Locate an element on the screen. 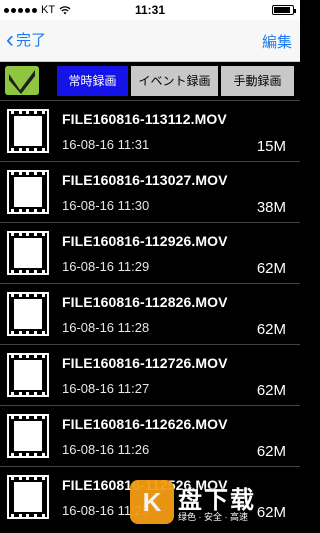  list-item: FILE160816-112826.MOV 16-08-16 11:28 62M is located at coordinates (150, 313).